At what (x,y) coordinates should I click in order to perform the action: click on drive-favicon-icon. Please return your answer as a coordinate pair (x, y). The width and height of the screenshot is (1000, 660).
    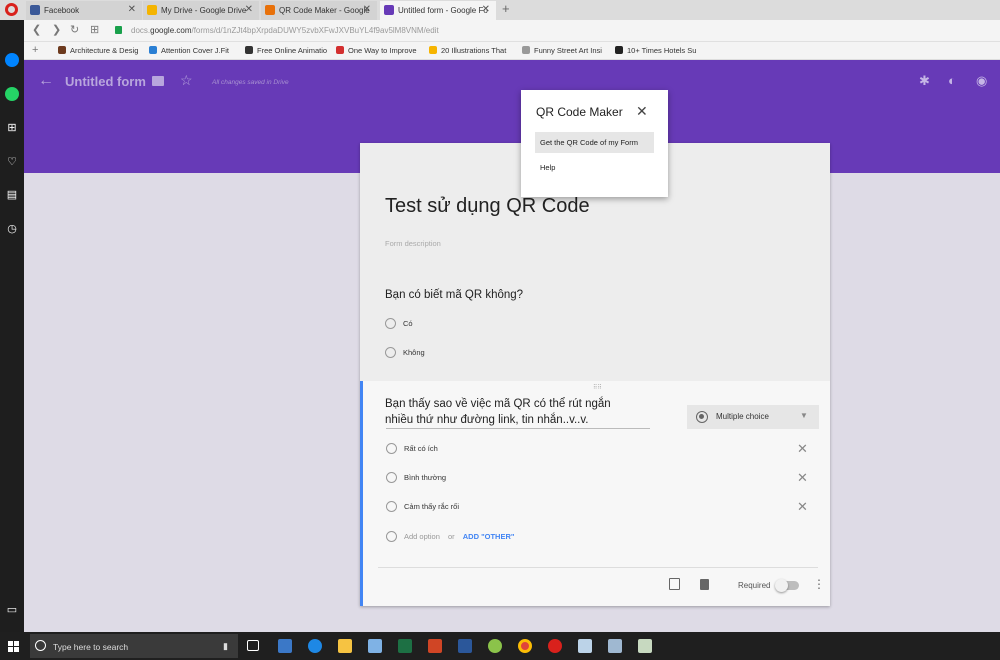
    Looking at the image, I should click on (152, 10).